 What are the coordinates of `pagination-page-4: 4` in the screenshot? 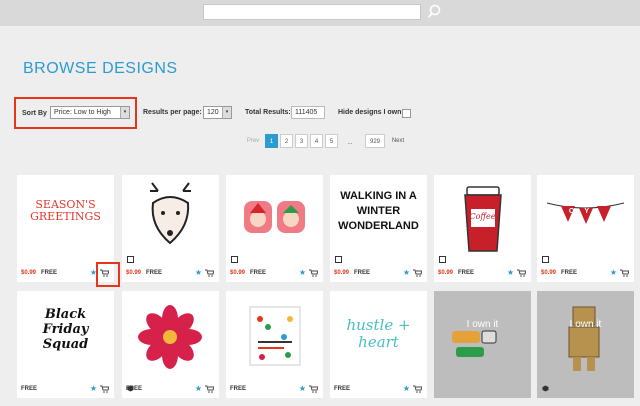 It's located at (316, 141).